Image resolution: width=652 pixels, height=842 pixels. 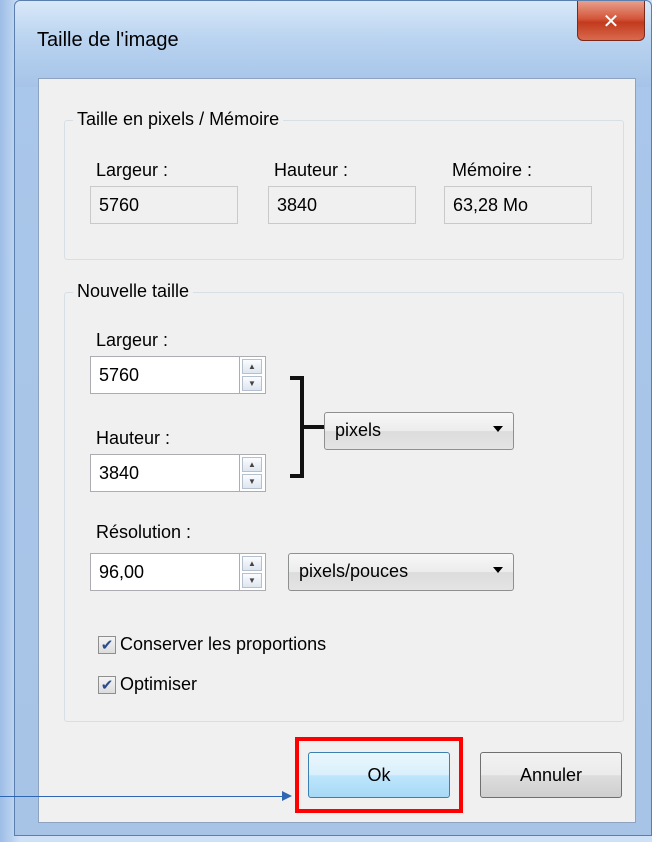 I want to click on original-height-label: Hauteur :, so click(x=311, y=170).